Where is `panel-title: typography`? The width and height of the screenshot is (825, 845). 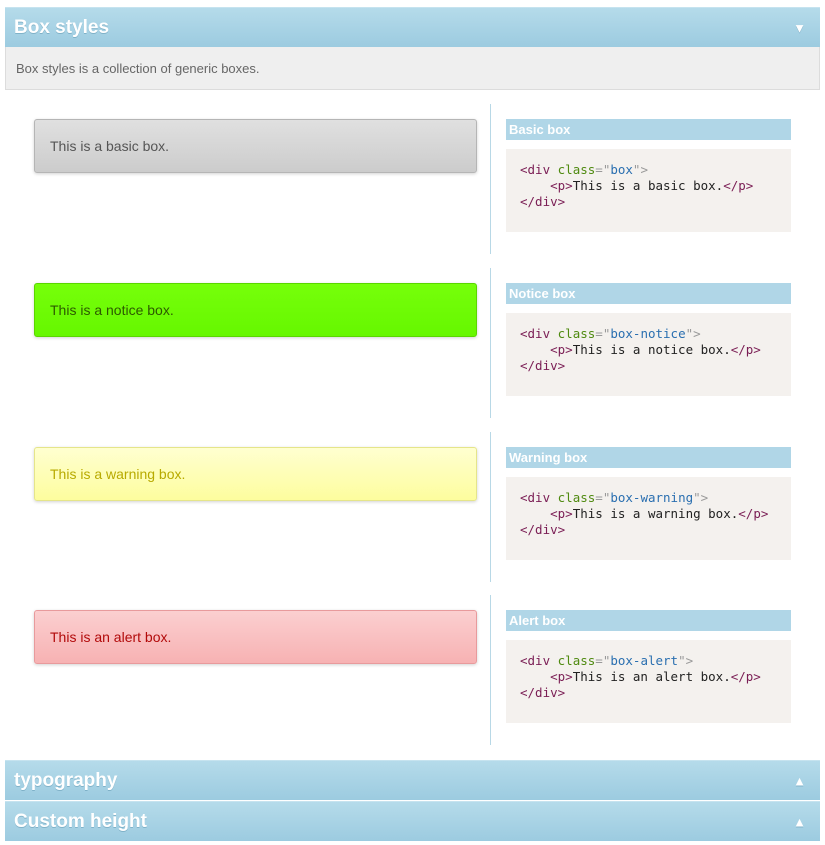
panel-title: typography is located at coordinates (66, 780).